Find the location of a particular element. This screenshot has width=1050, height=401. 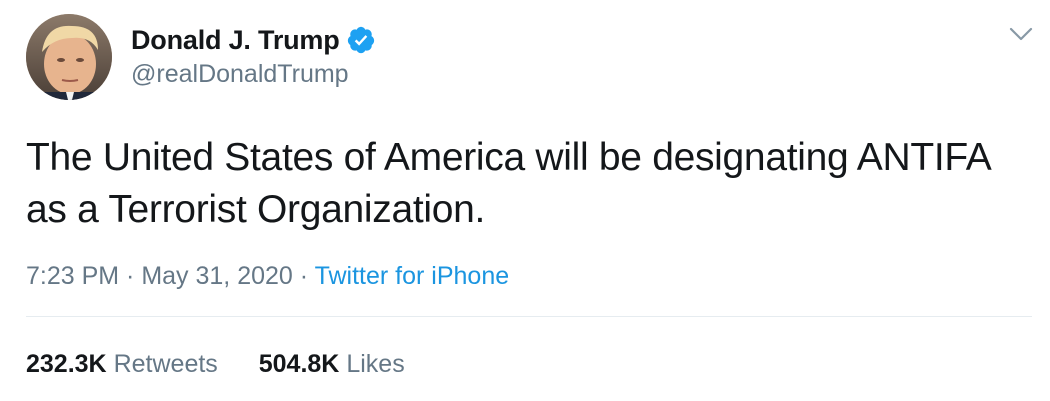

author-handle: @realDonaldTrump is located at coordinates (240, 74).